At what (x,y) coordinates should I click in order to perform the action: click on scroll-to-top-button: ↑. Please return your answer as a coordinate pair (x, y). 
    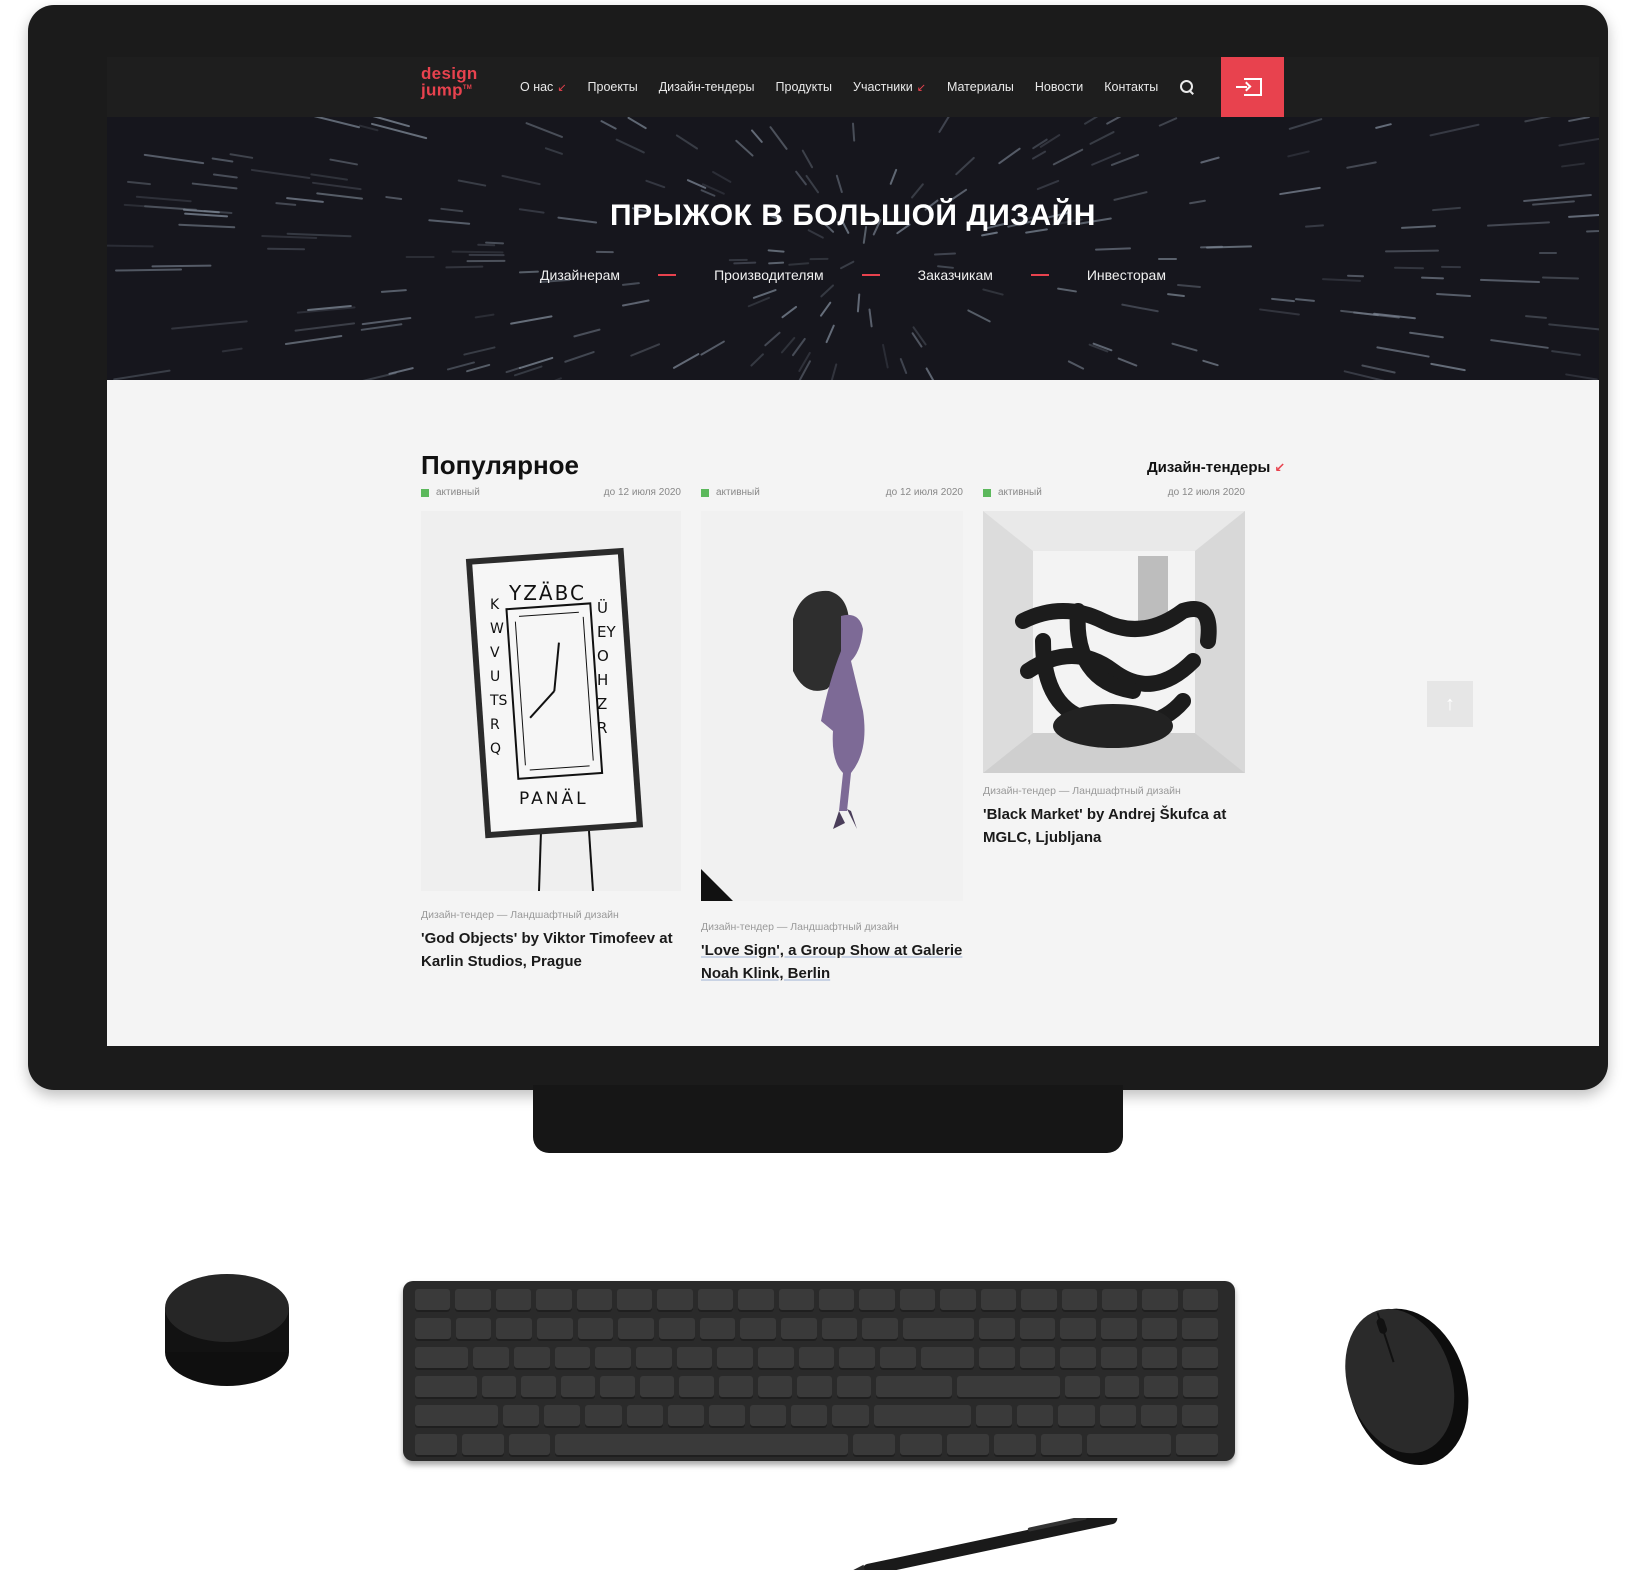
    Looking at the image, I should click on (1450, 704).